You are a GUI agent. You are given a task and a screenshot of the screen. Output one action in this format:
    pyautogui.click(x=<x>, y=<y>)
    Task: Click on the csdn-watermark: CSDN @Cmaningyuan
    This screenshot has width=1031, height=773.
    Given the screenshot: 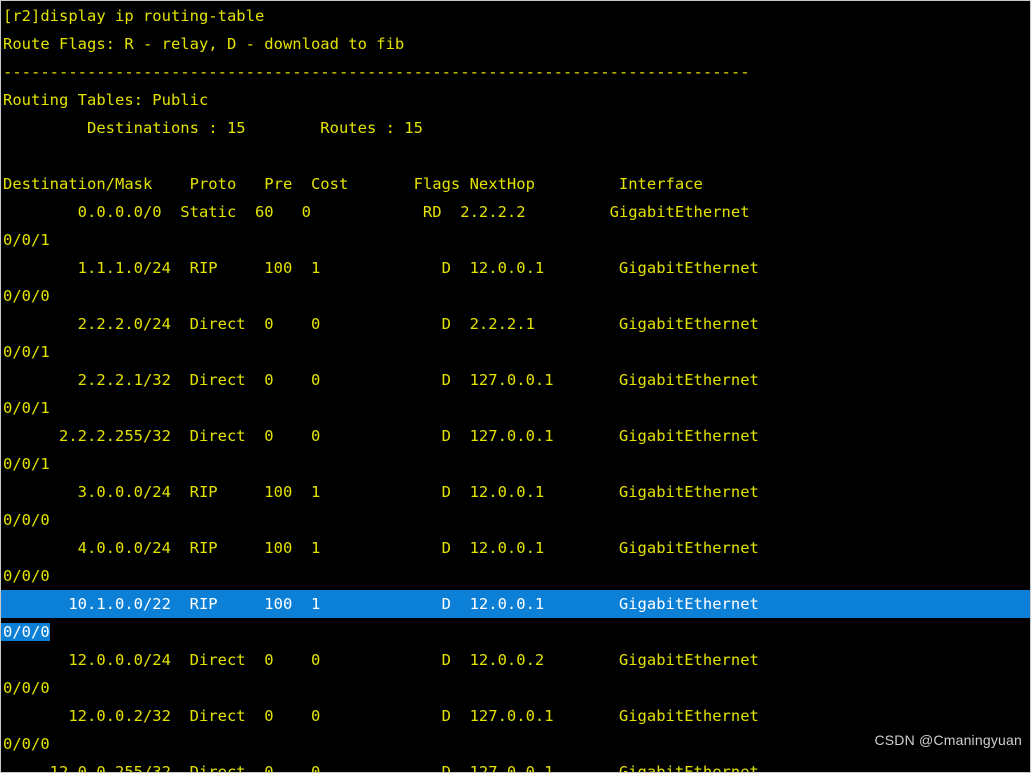 What is the action you would take?
    pyautogui.click(x=948, y=740)
    